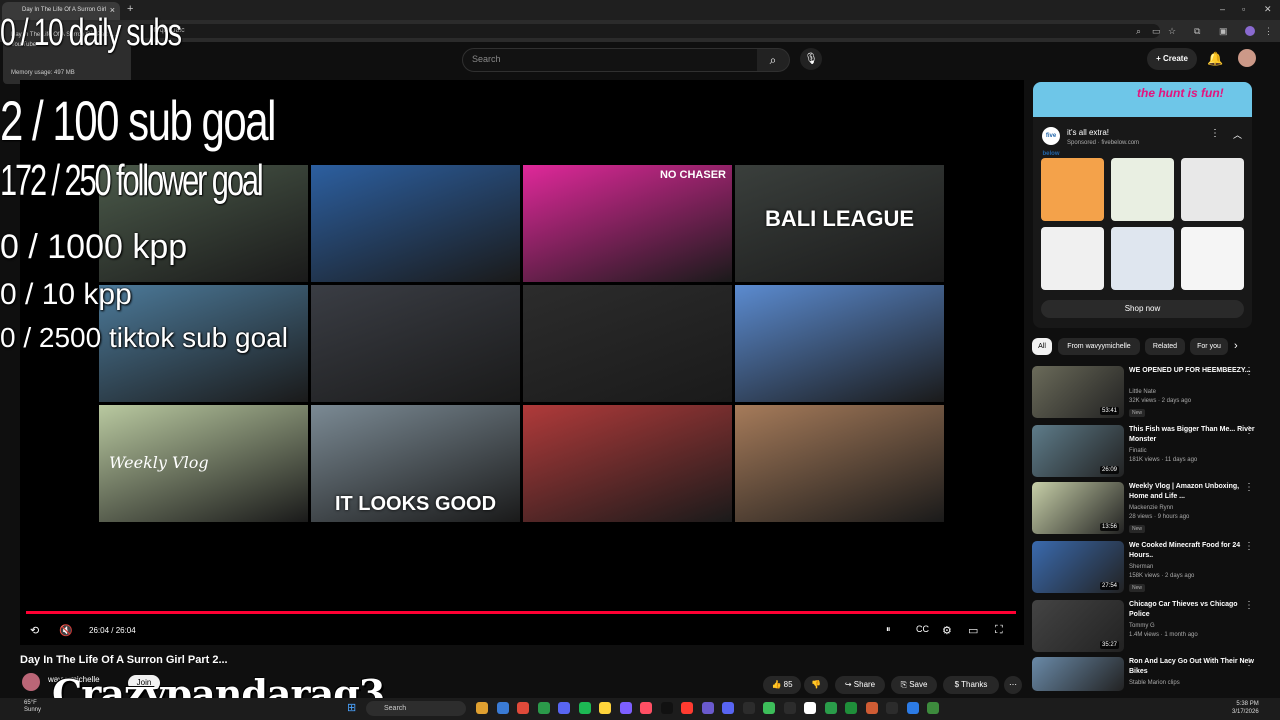 This screenshot has width=1280, height=720. Describe the element at coordinates (1243, 9) in the screenshot. I see `maximize-icon: ▫` at that location.